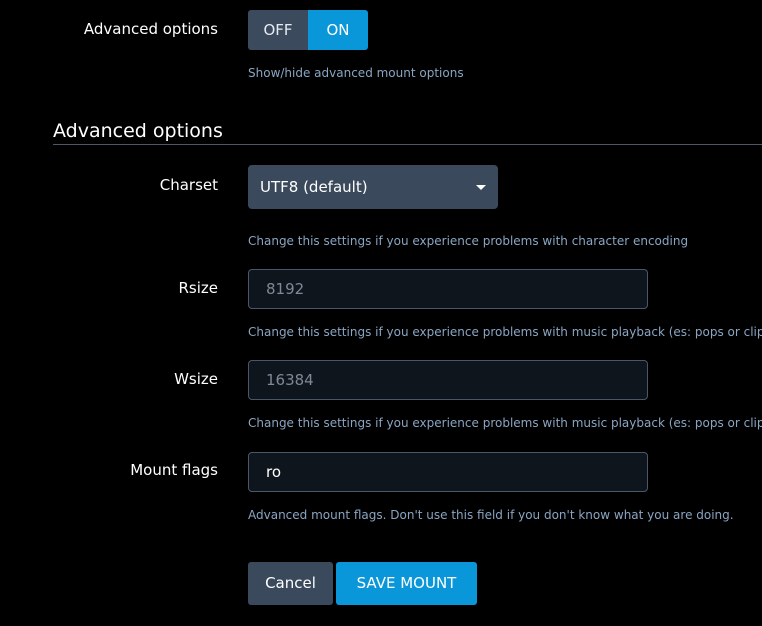 Image resolution: width=762 pixels, height=626 pixels. Describe the element at coordinates (198, 288) in the screenshot. I see `rsize-label: Rsize` at that location.